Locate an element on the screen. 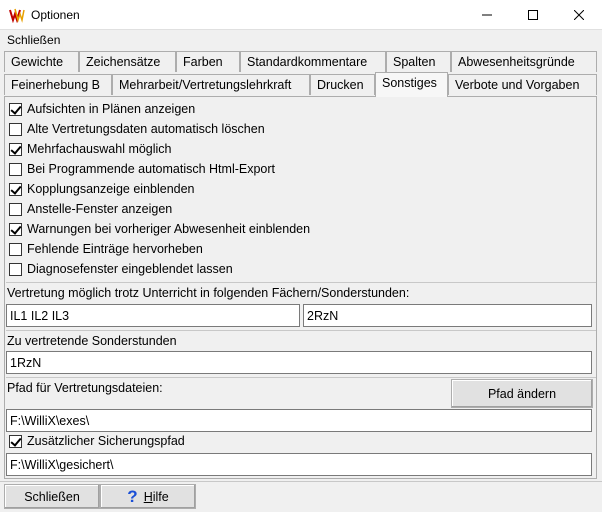 The width and height of the screenshot is (602, 512). close-window-button is located at coordinates (579, 15).